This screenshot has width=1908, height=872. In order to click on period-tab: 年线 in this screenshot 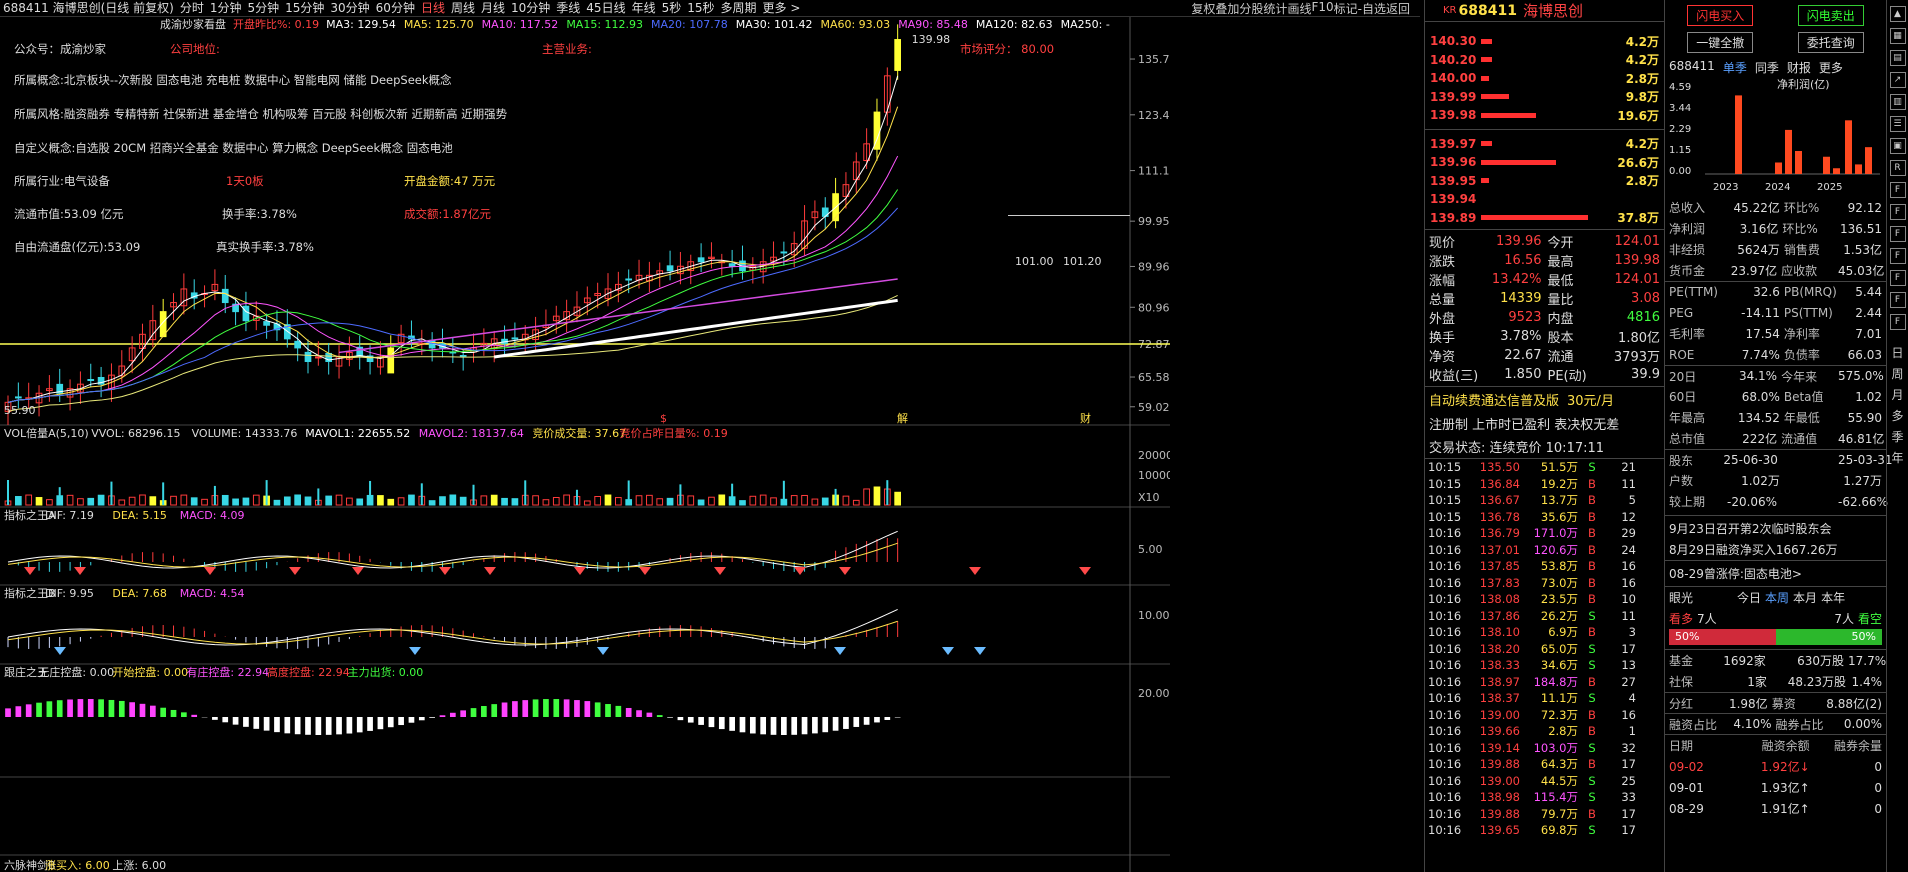, I will do `click(644, 8)`.